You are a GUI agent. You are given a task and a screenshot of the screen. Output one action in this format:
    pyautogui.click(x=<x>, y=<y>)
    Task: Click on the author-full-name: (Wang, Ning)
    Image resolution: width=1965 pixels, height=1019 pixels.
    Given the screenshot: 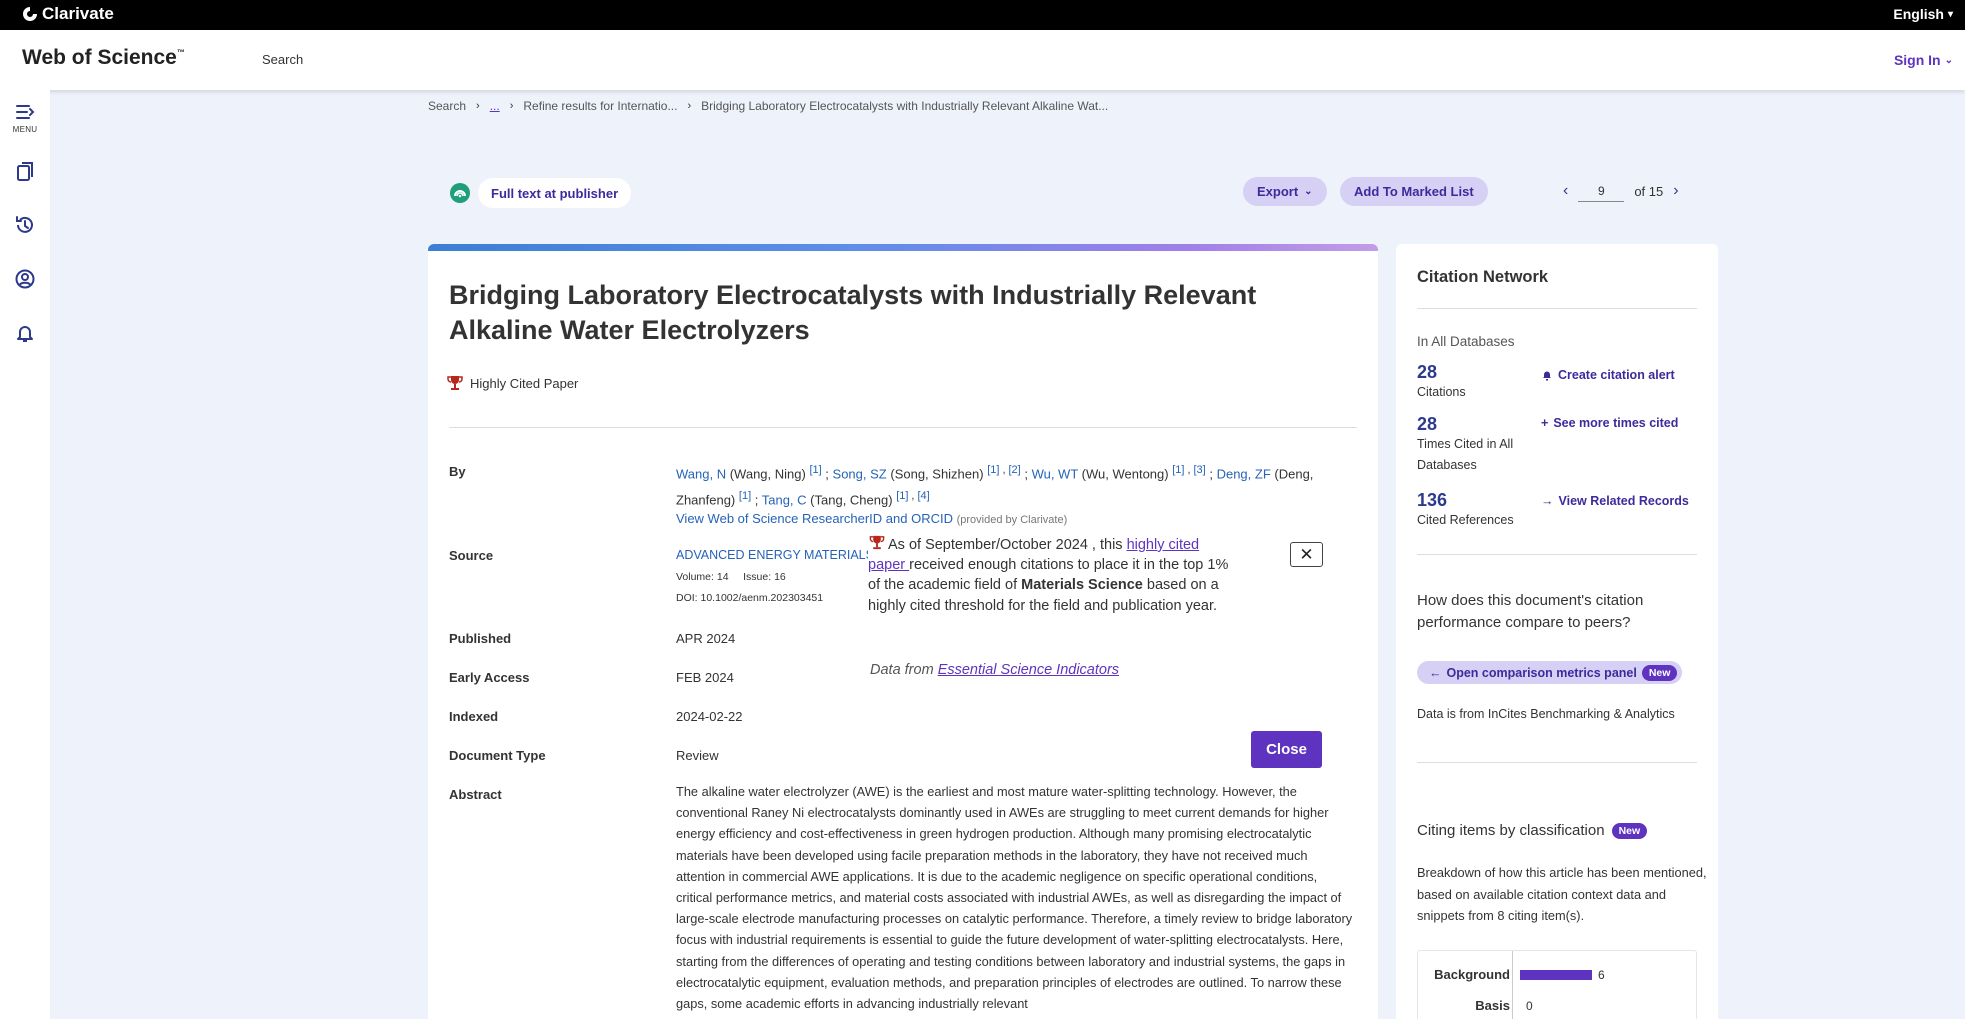 What is the action you would take?
    pyautogui.click(x=767, y=474)
    